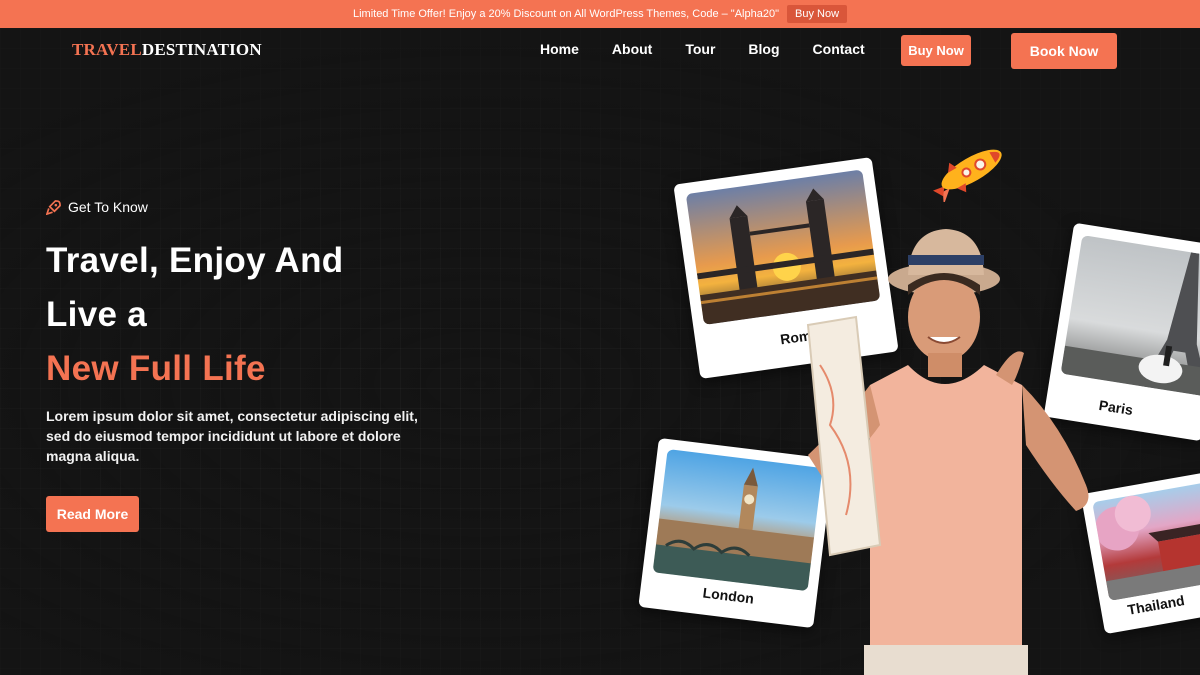 The image size is (1200, 675). What do you see at coordinates (195, 315) in the screenshot?
I see `hero-title: Travel, Enjoy And Live a New Full Life` at bounding box center [195, 315].